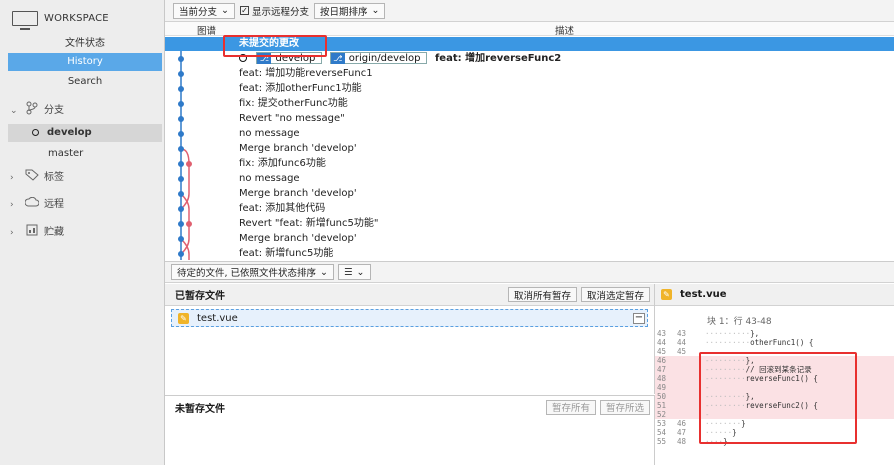  I want to click on staged-header: 已暂存文件 取消所有暂存 取消选定暂存, so click(409, 295).